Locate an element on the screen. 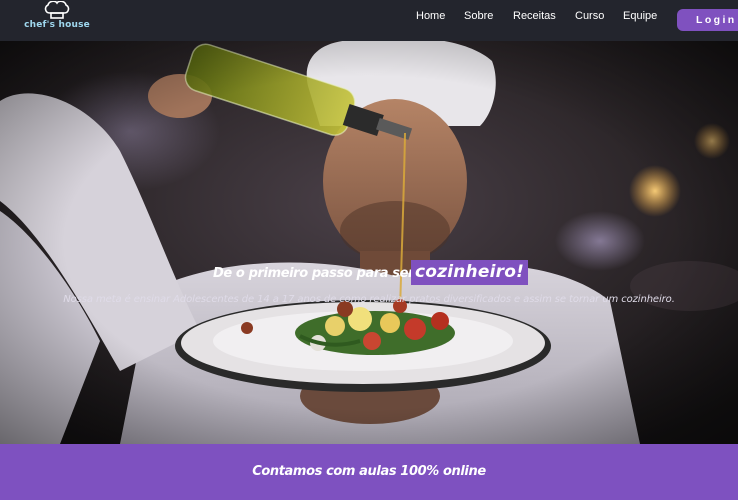 The image size is (738, 500). logo: chef's house is located at coordinates (57, 19).